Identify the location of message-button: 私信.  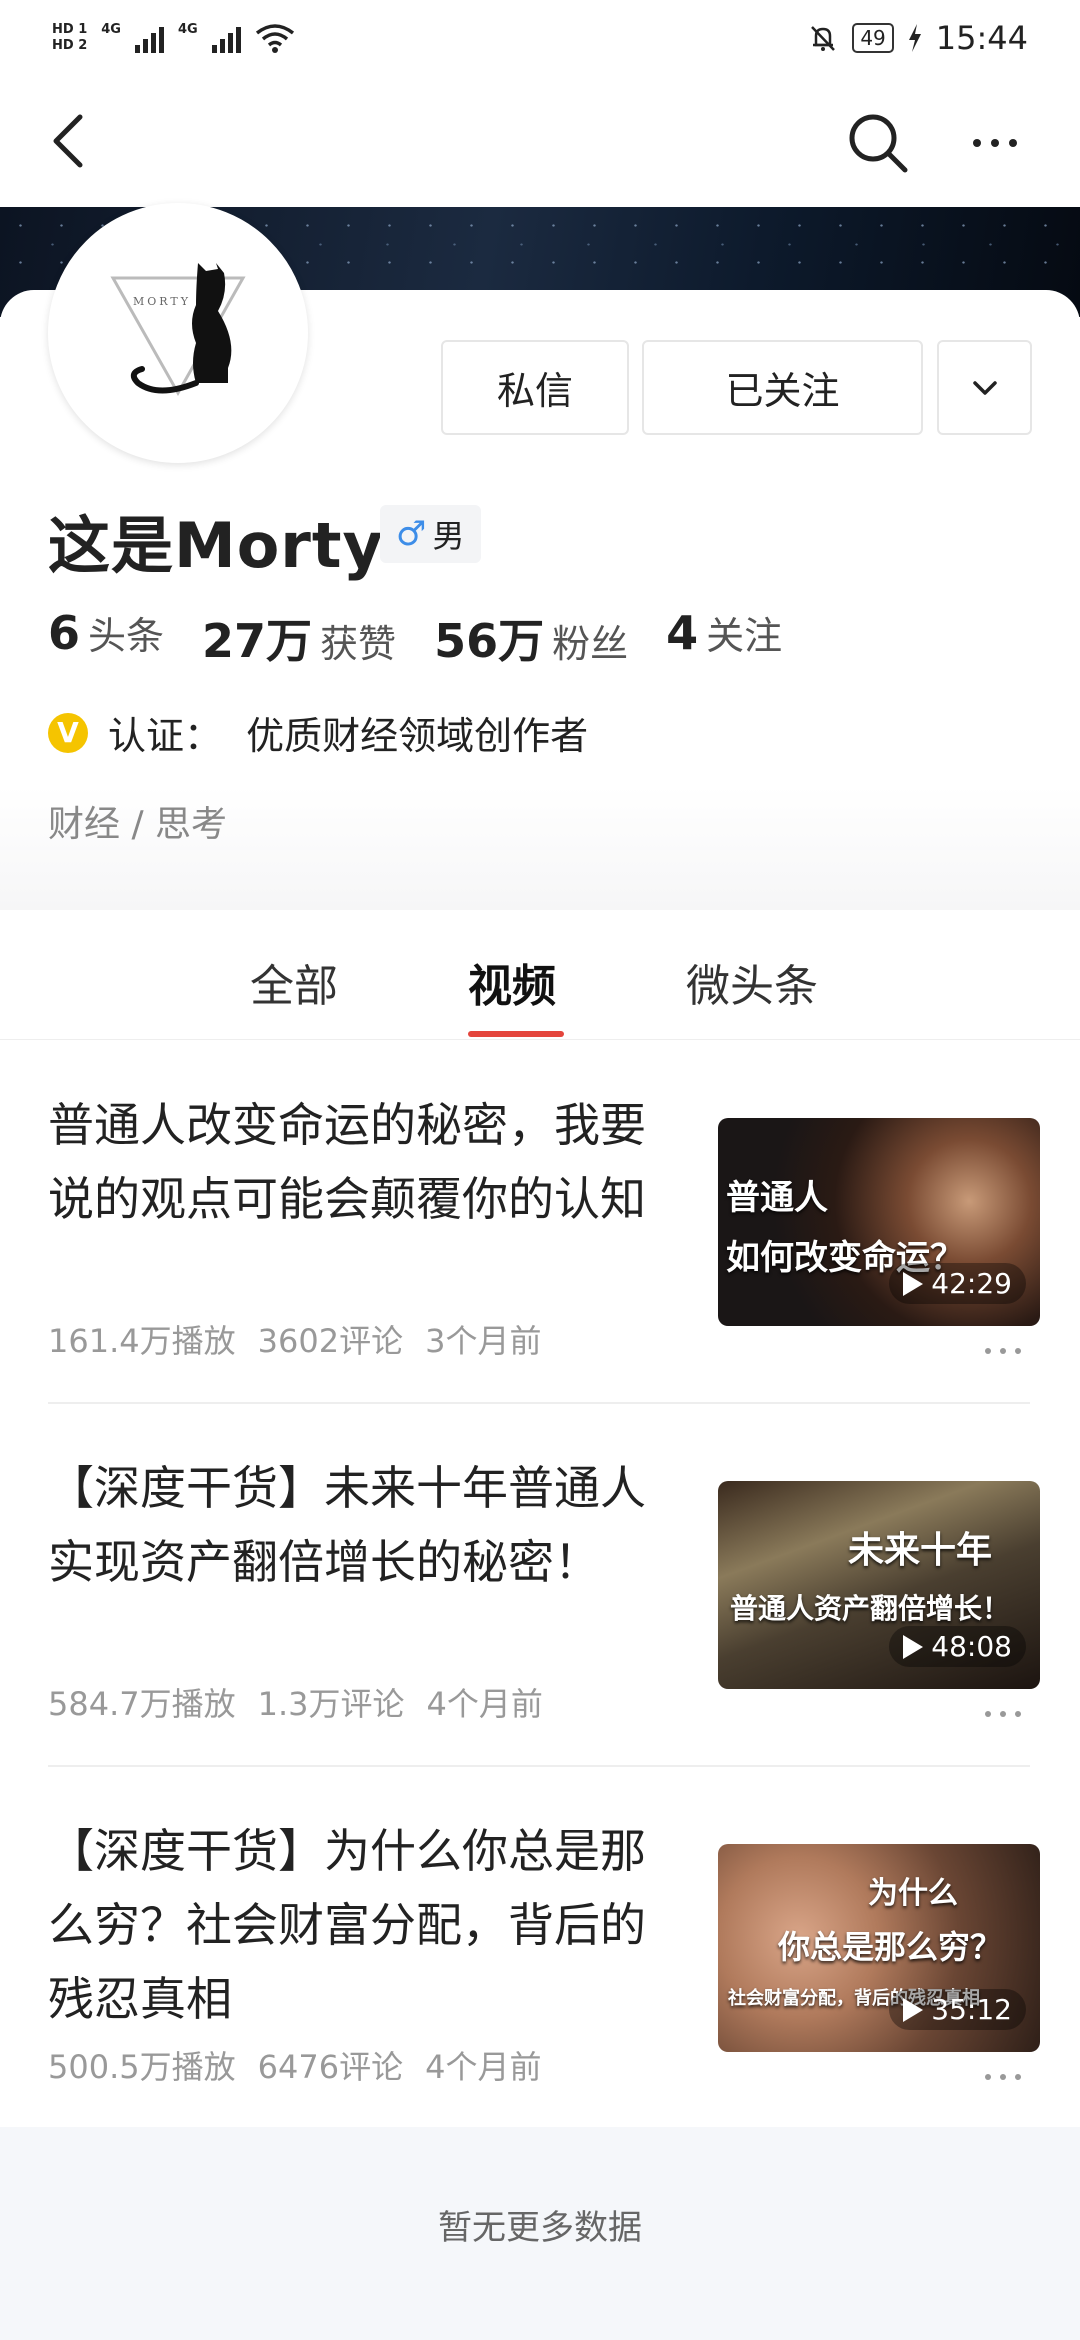
(535, 387).